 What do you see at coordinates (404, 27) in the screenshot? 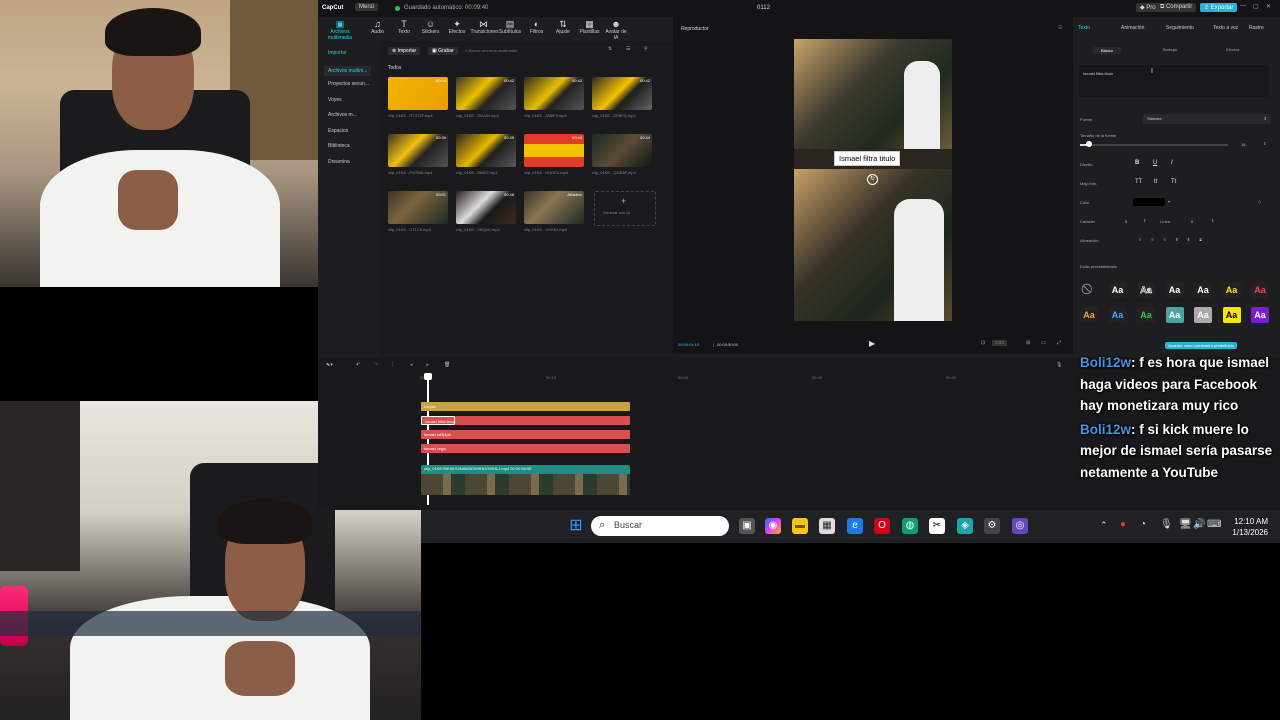
I see `toolbar-text: T Texto` at bounding box center [404, 27].